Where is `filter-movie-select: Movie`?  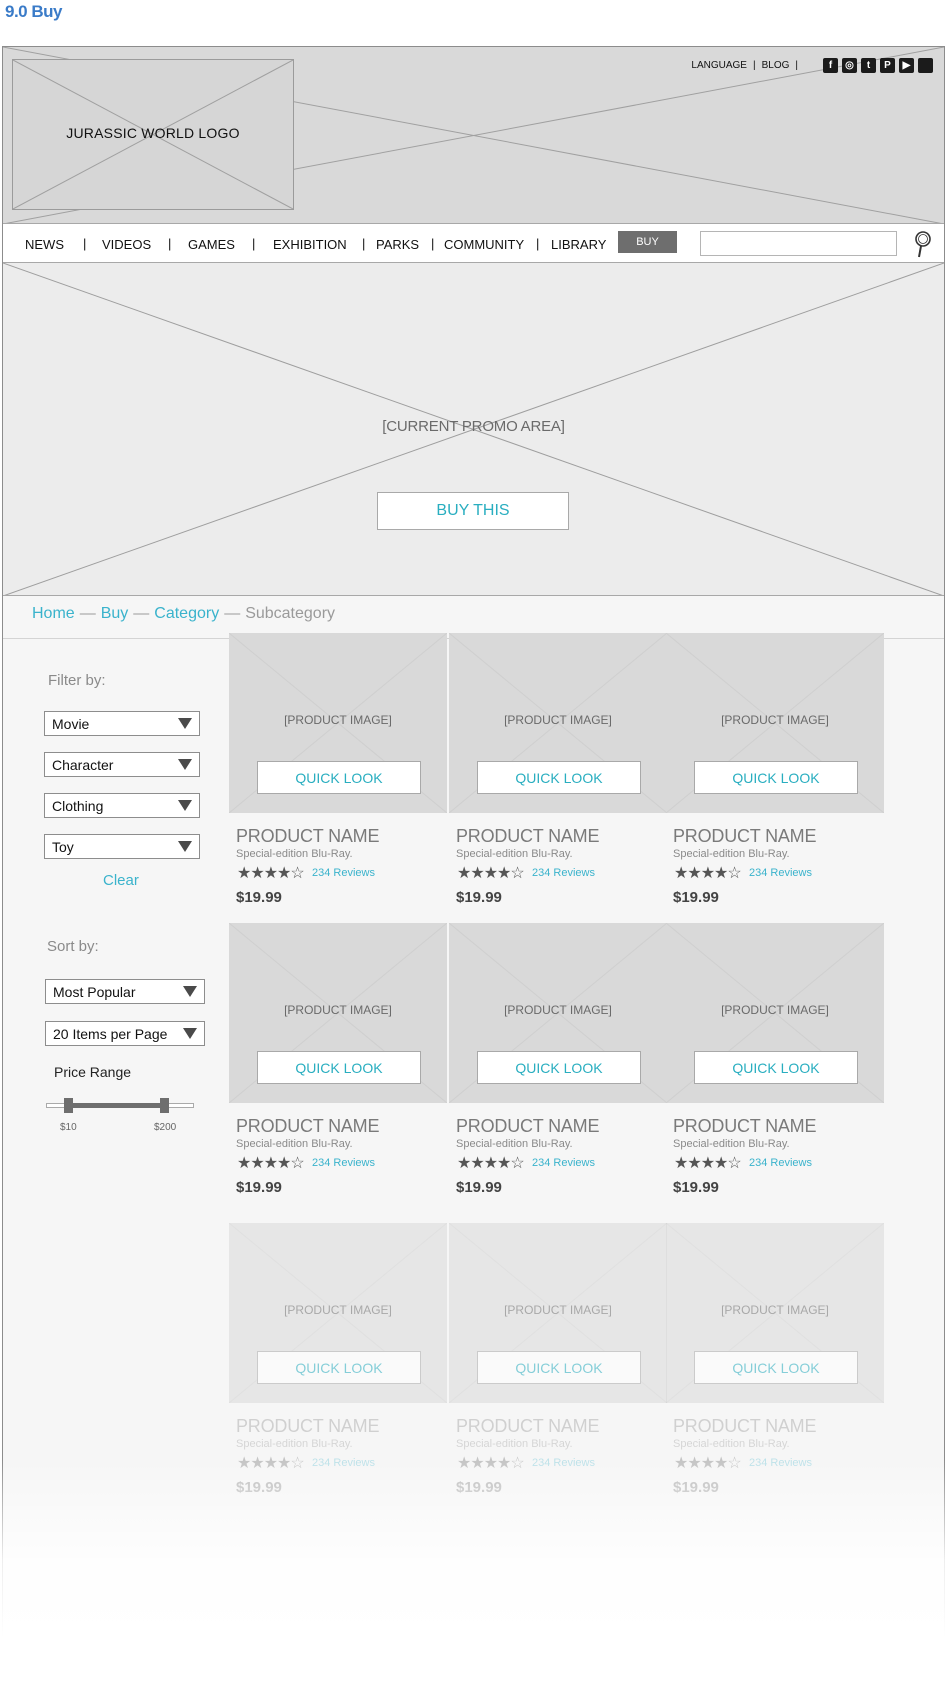
filter-movie-select: Movie is located at coordinates (122, 723).